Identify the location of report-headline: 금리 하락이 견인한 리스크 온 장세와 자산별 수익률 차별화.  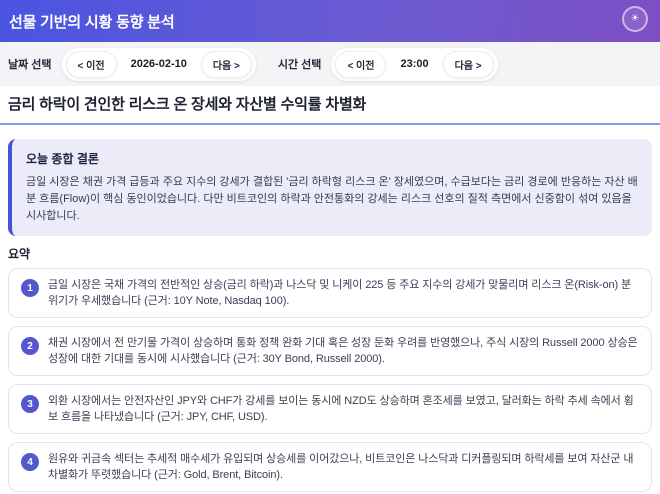
(187, 104).